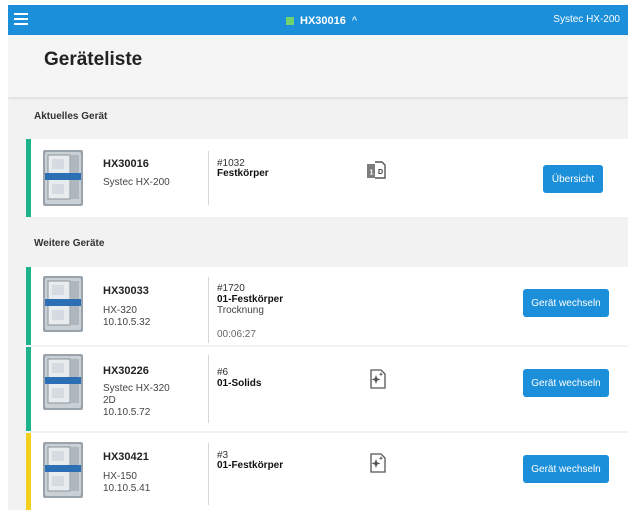 The image size is (636, 512). I want to click on process-phase: Trocknung, so click(240, 310).